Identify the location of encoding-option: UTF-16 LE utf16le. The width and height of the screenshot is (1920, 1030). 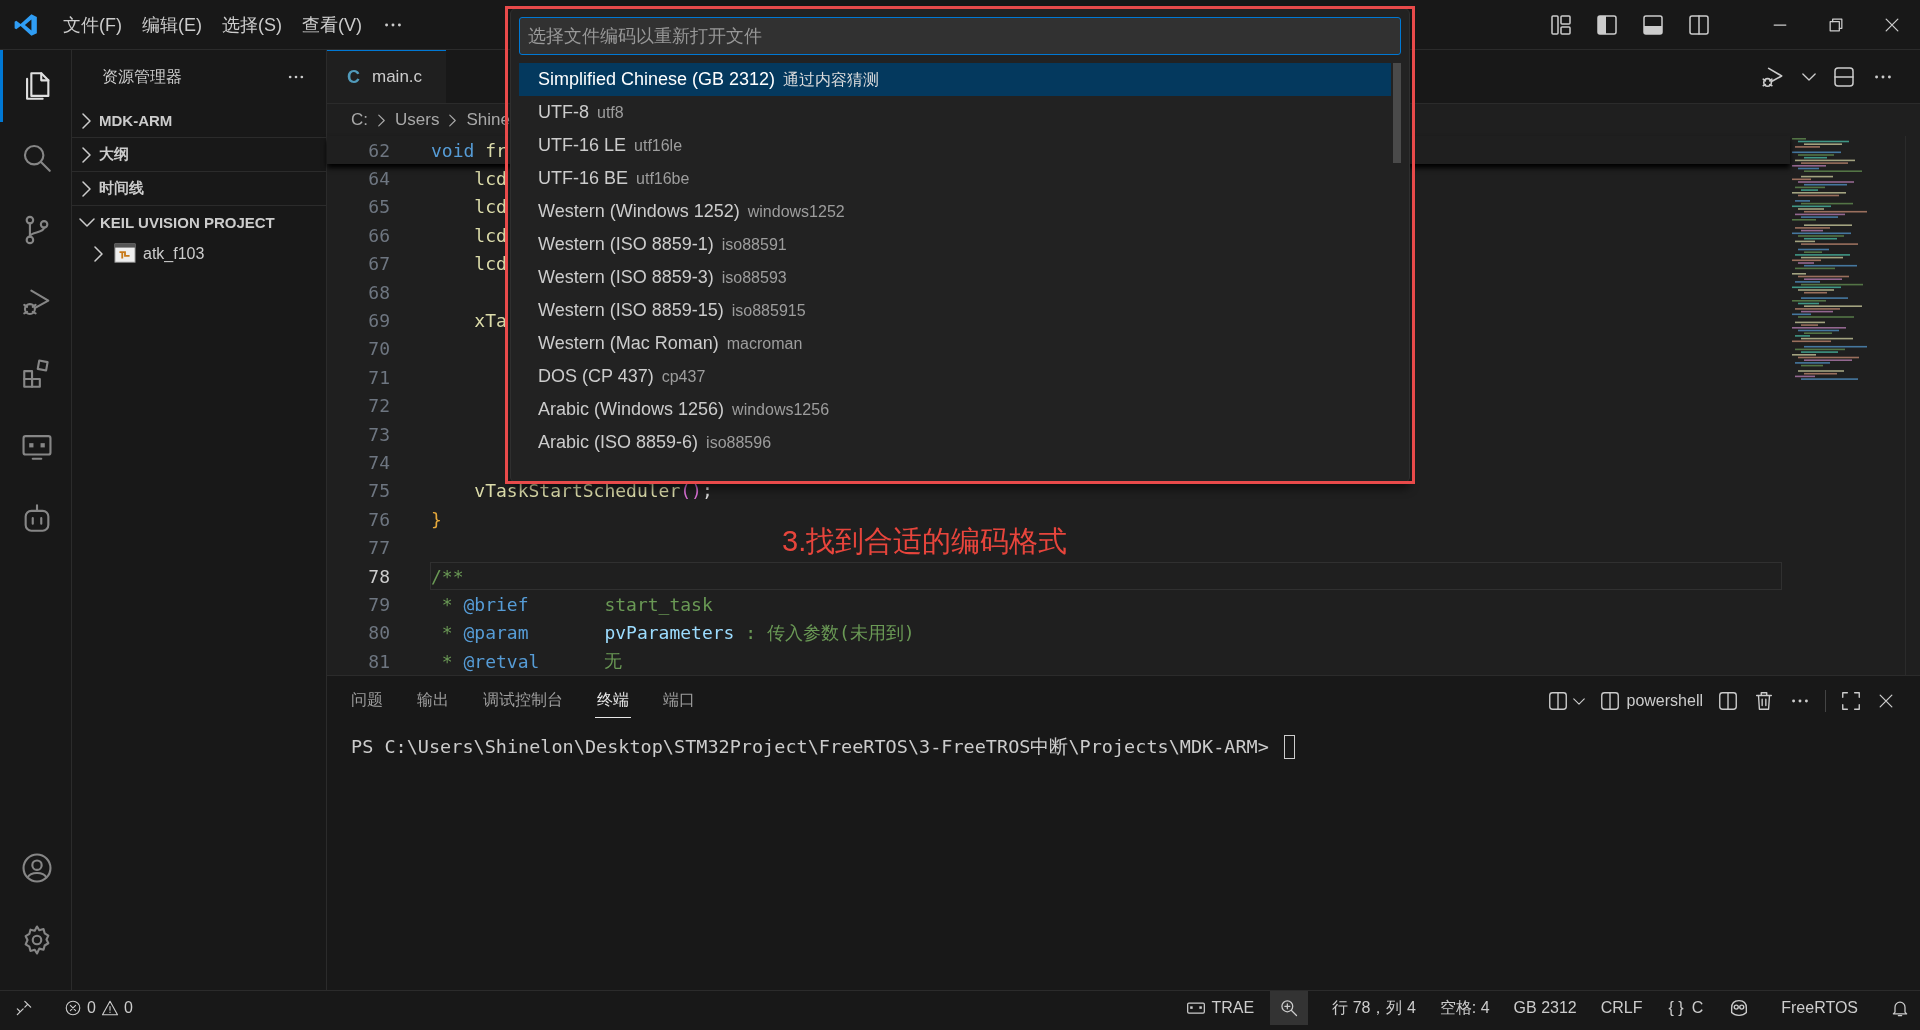
(955, 145).